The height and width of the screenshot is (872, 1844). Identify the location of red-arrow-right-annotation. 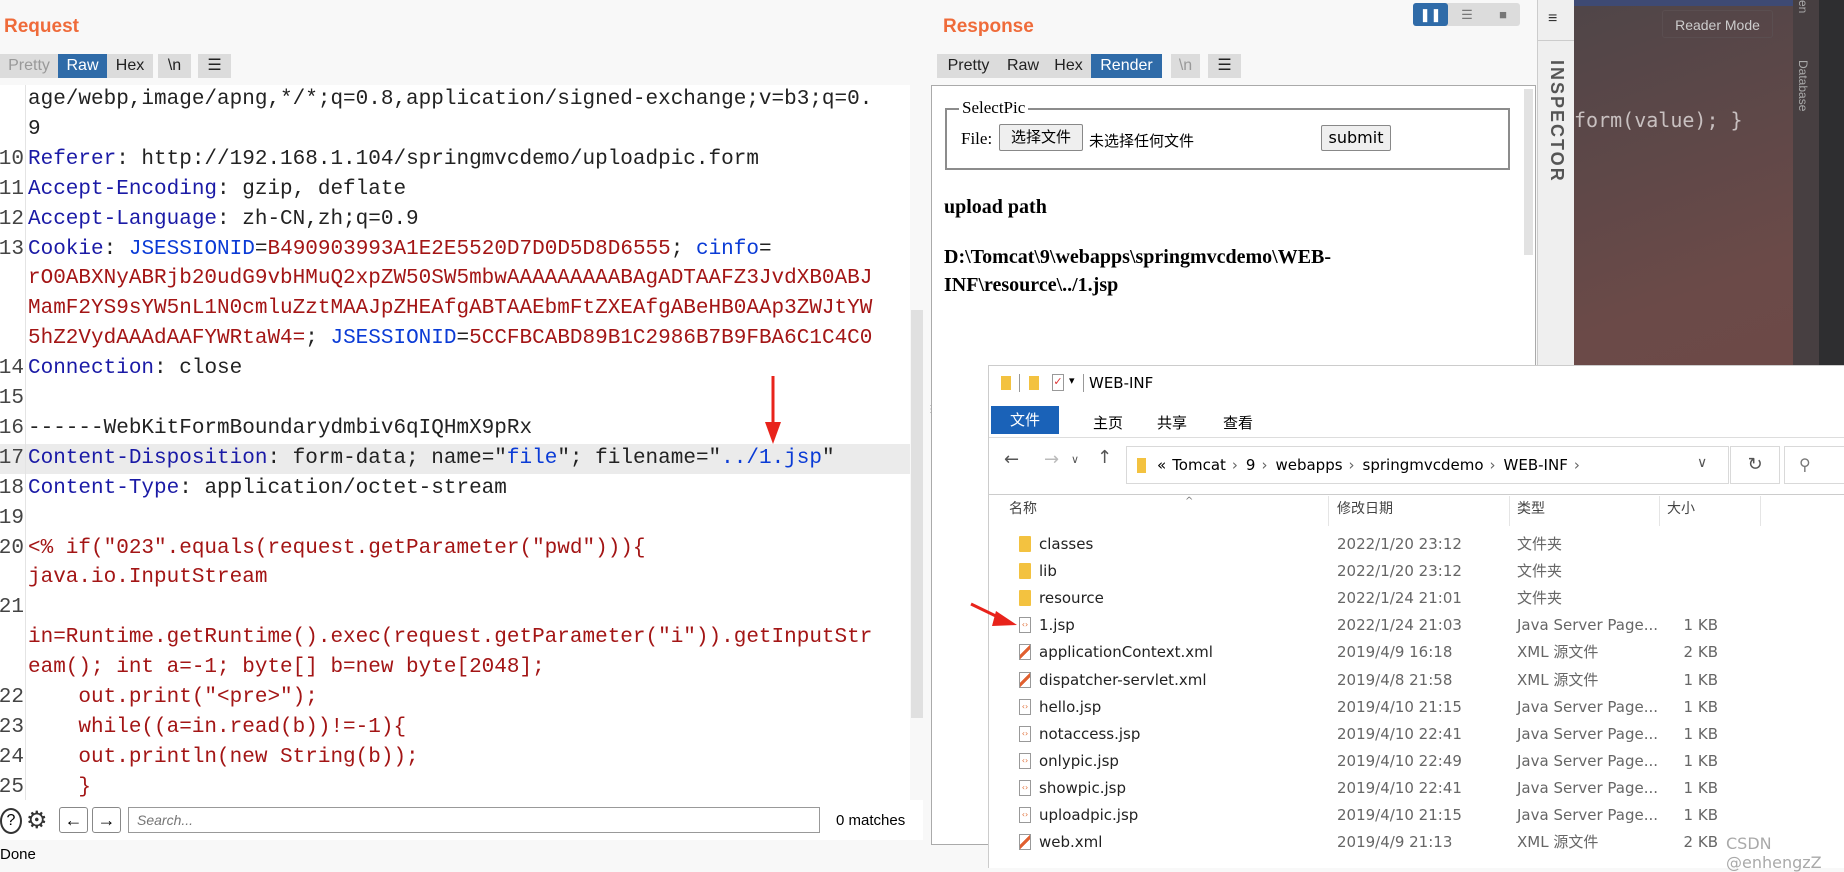
(993, 614).